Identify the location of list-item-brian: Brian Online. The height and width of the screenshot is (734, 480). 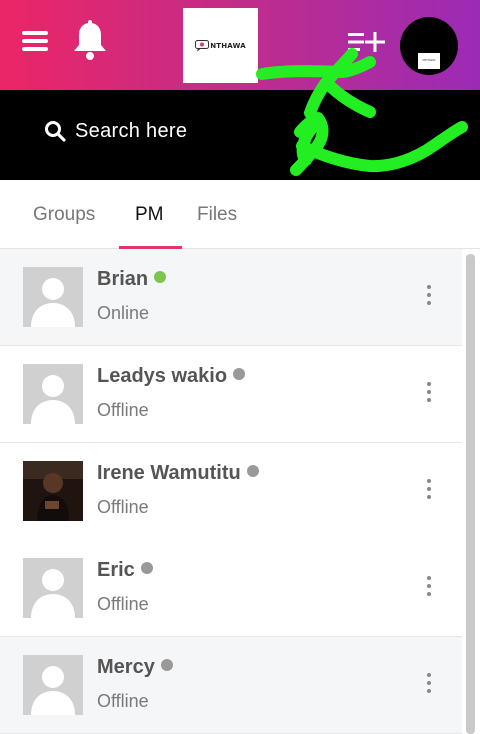
(231, 297).